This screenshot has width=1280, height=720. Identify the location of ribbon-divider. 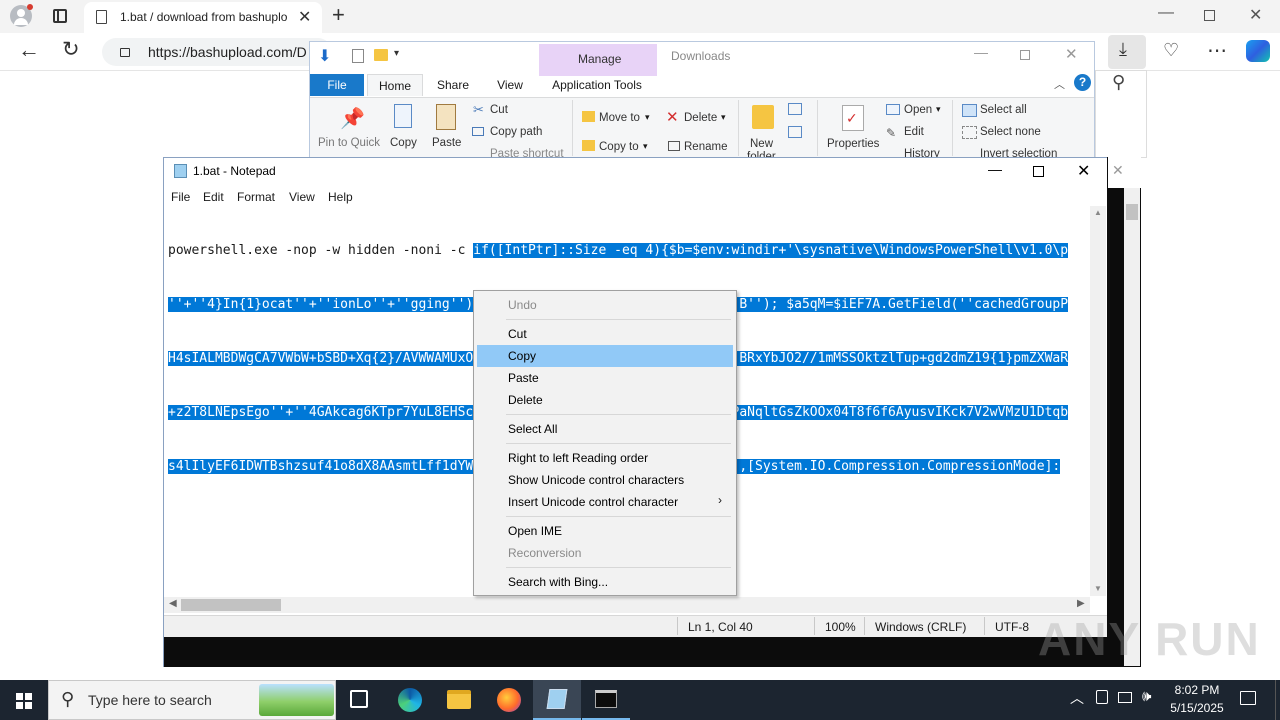
(738, 128).